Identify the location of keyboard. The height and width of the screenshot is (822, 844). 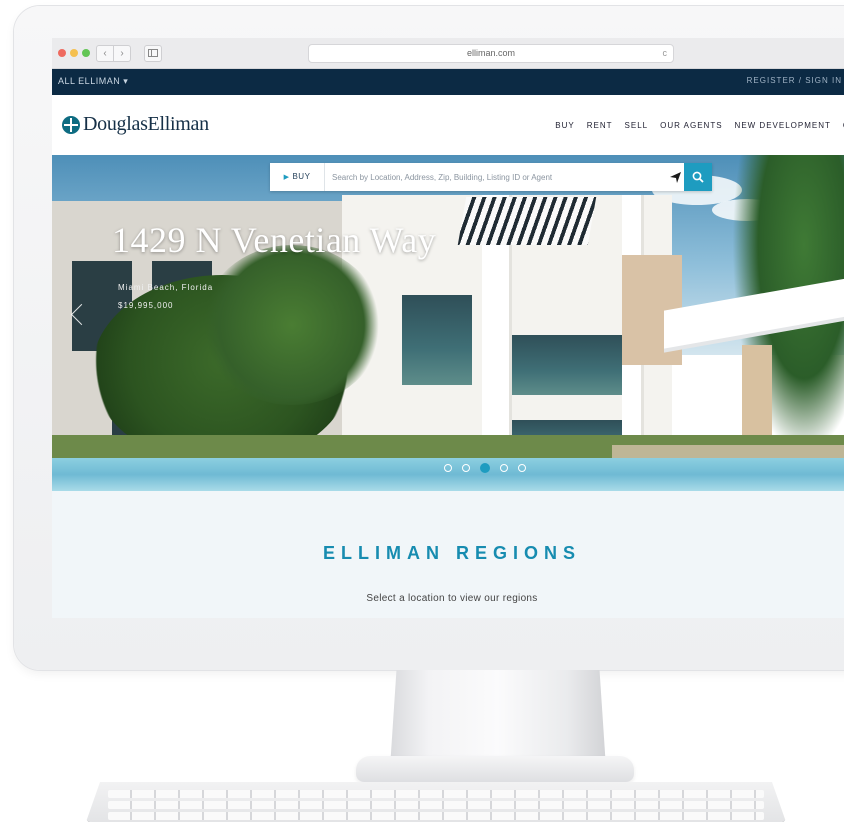
(436, 802).